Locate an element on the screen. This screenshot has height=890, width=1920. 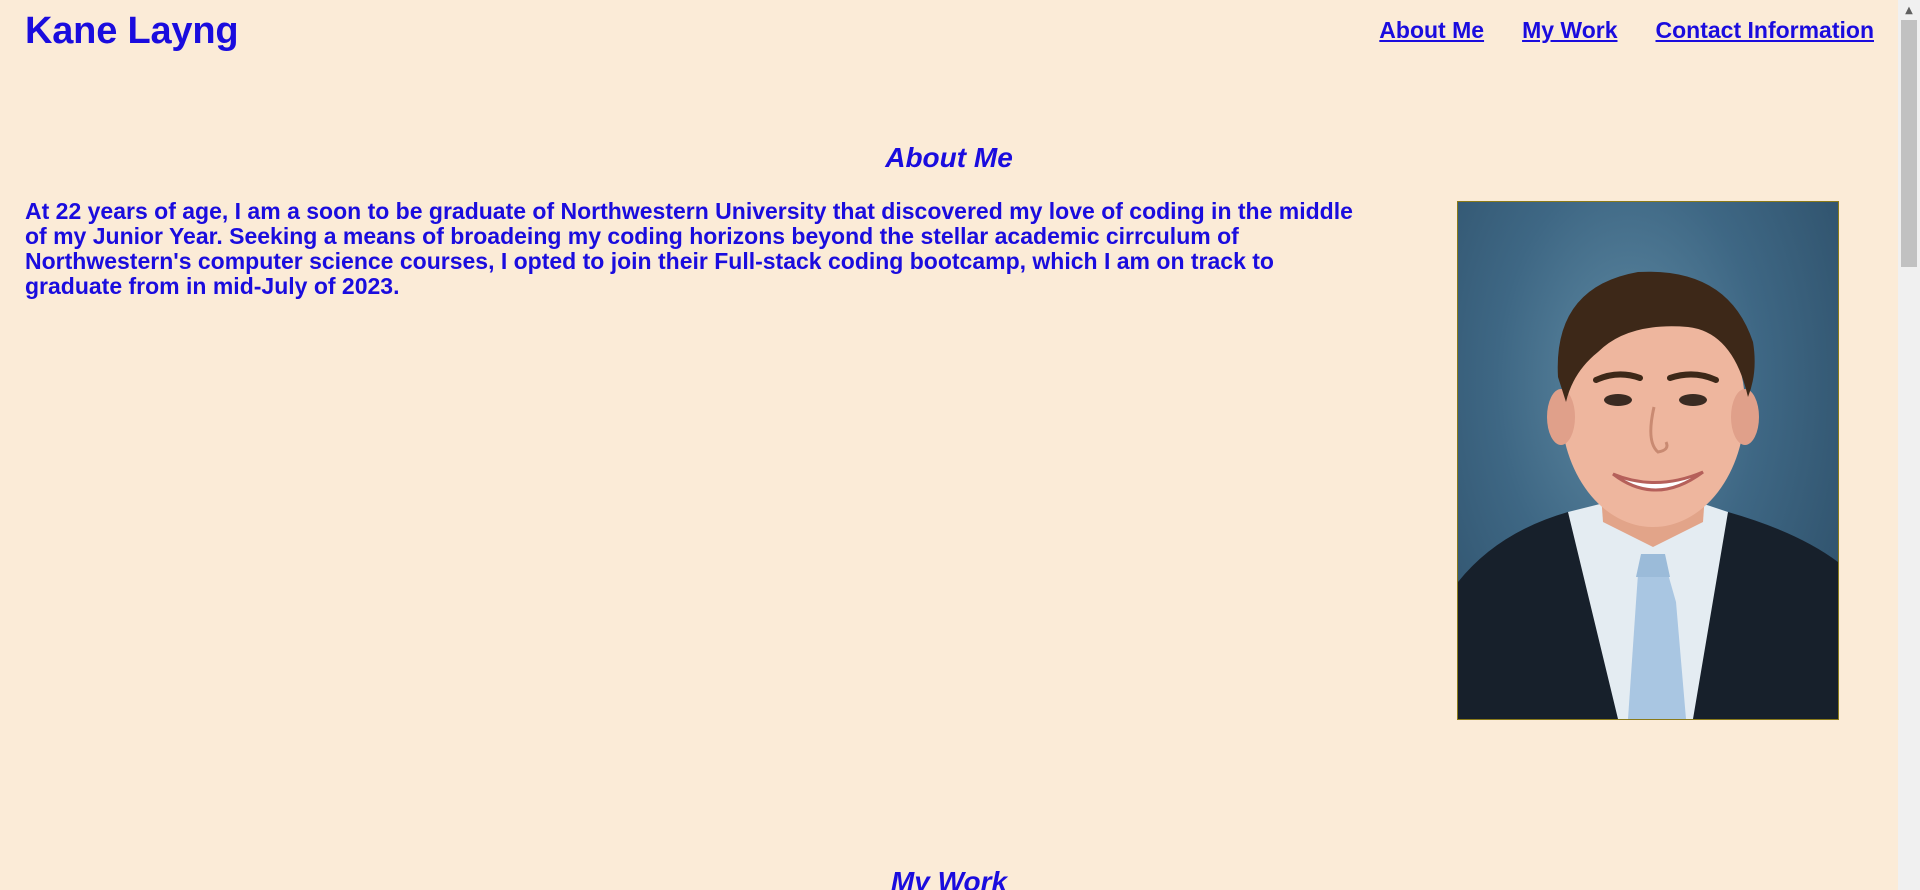
scroll-up-arrow-icon: ▲ is located at coordinates (1909, 10).